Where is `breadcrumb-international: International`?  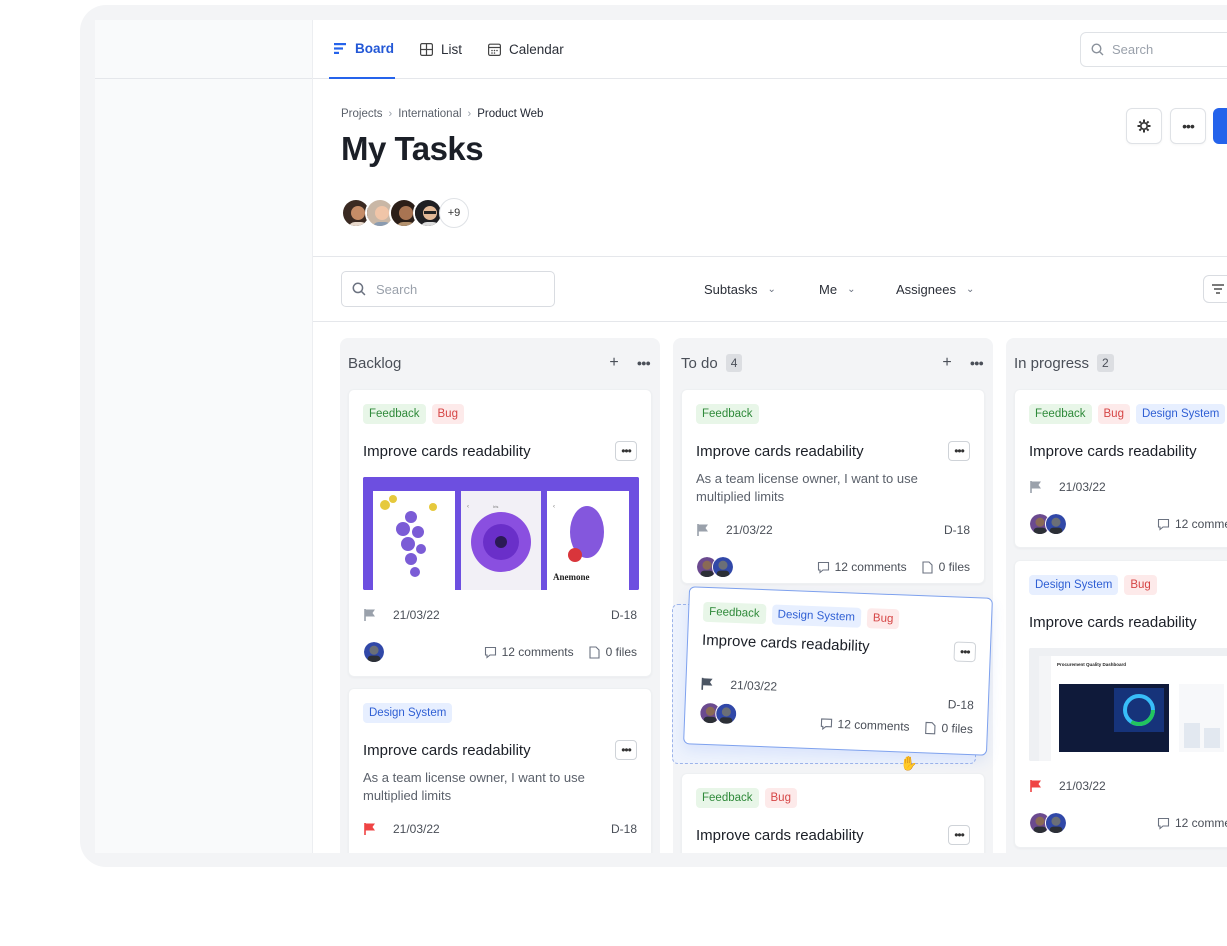
breadcrumb-international: International is located at coordinates (429, 114).